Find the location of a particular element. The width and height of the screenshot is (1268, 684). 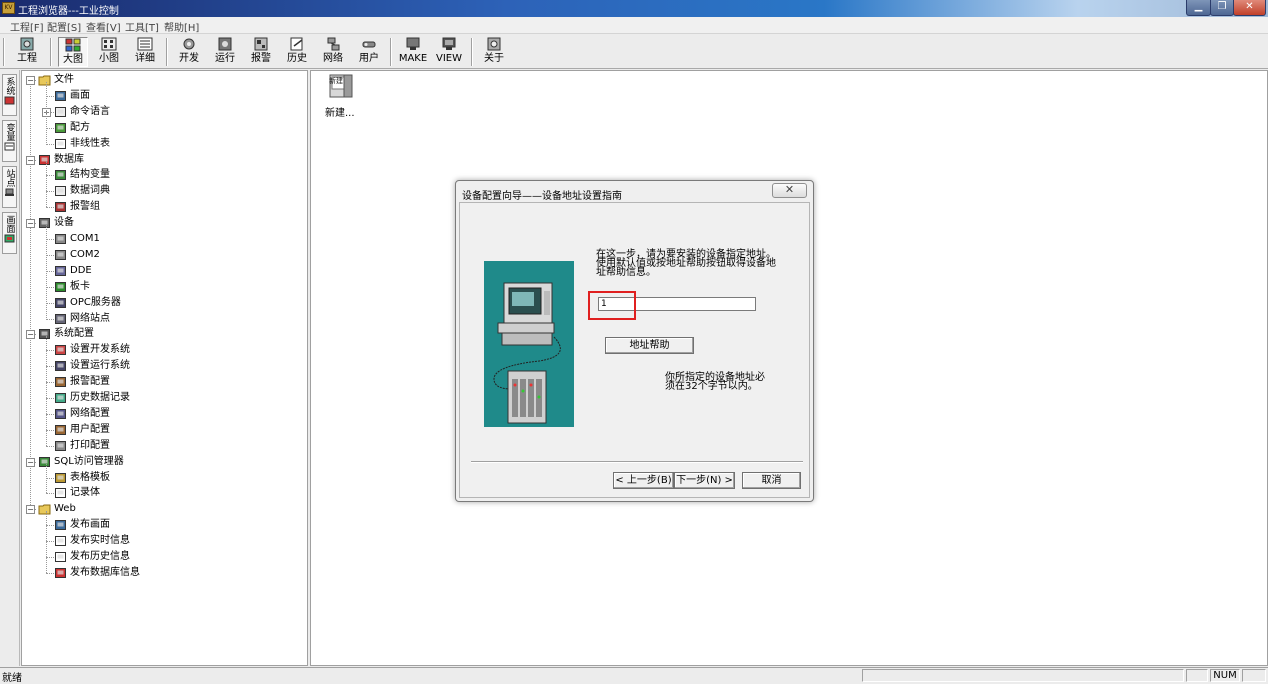

tree-node-child: 网络站点 is located at coordinates (164, 319).